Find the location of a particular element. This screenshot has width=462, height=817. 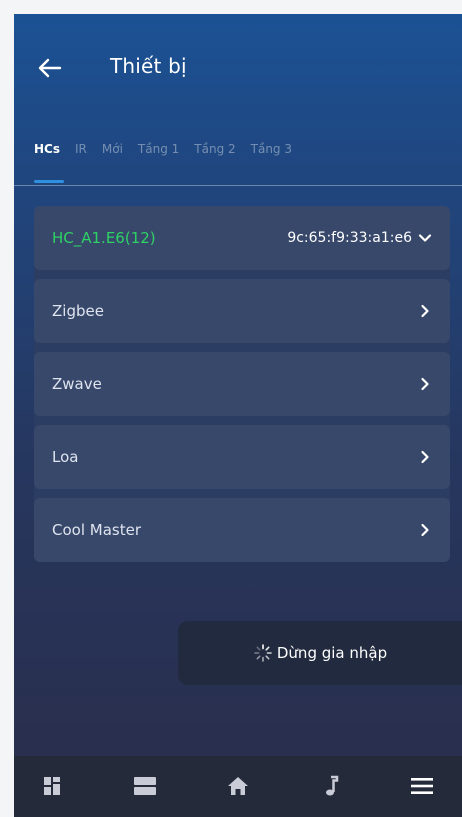

nav-menu is located at coordinates (422, 786).